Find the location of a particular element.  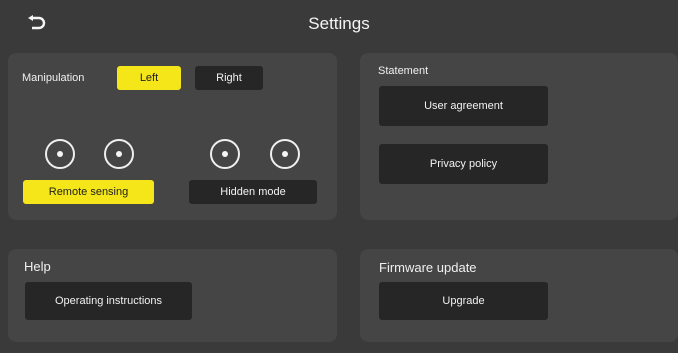

privacy-policy-button: Privacy policy is located at coordinates (463, 164).